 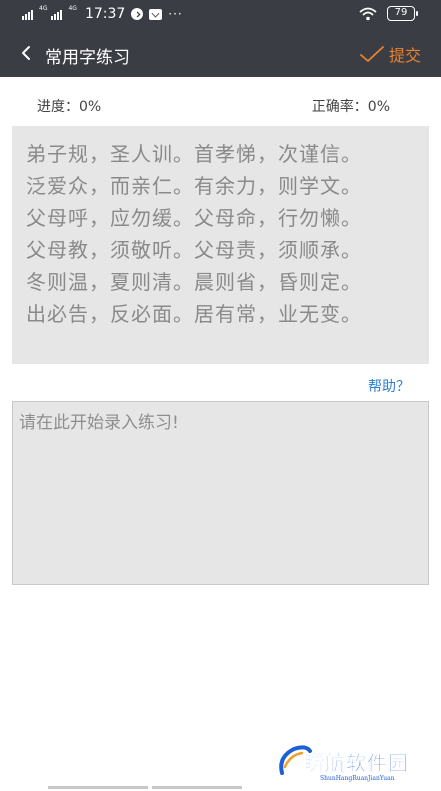 What do you see at coordinates (368, 13) in the screenshot?
I see `wifi-icon` at bounding box center [368, 13].